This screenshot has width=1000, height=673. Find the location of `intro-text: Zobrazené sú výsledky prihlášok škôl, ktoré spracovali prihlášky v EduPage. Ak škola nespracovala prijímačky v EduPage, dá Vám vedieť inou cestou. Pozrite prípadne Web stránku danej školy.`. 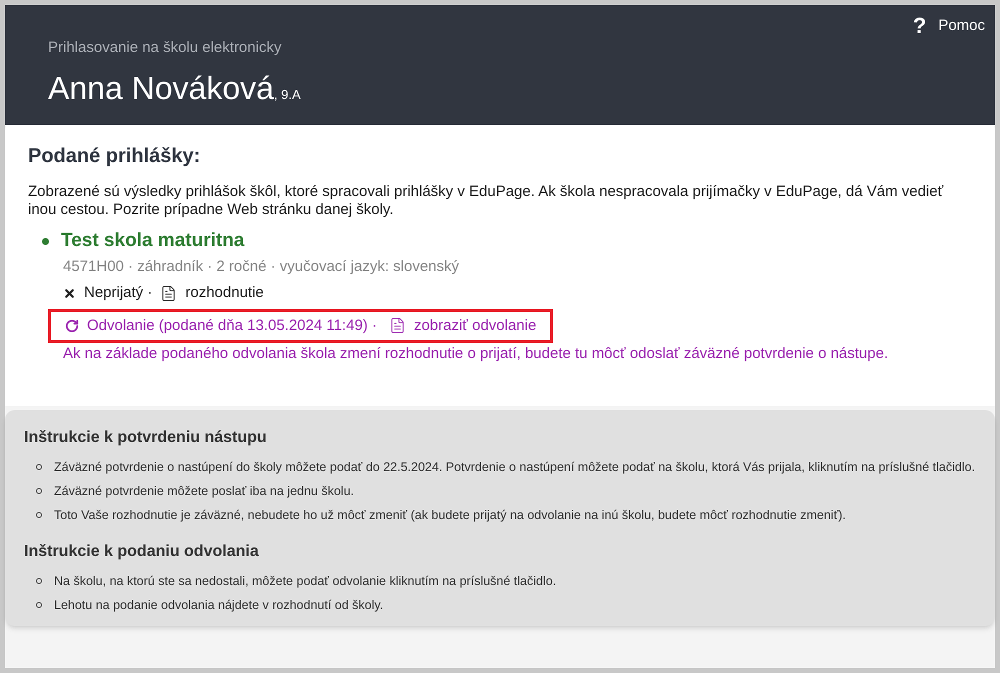

intro-text: Zobrazené sú výsledky prihlášok škôl, ktoré spracovali prihlášky v EduPage. Ak škola nespracovala prijímačky v EduPage, dá Vám vedieť inou cestou. Pozrite prípadne Web stránku danej školy. is located at coordinates (486, 201).